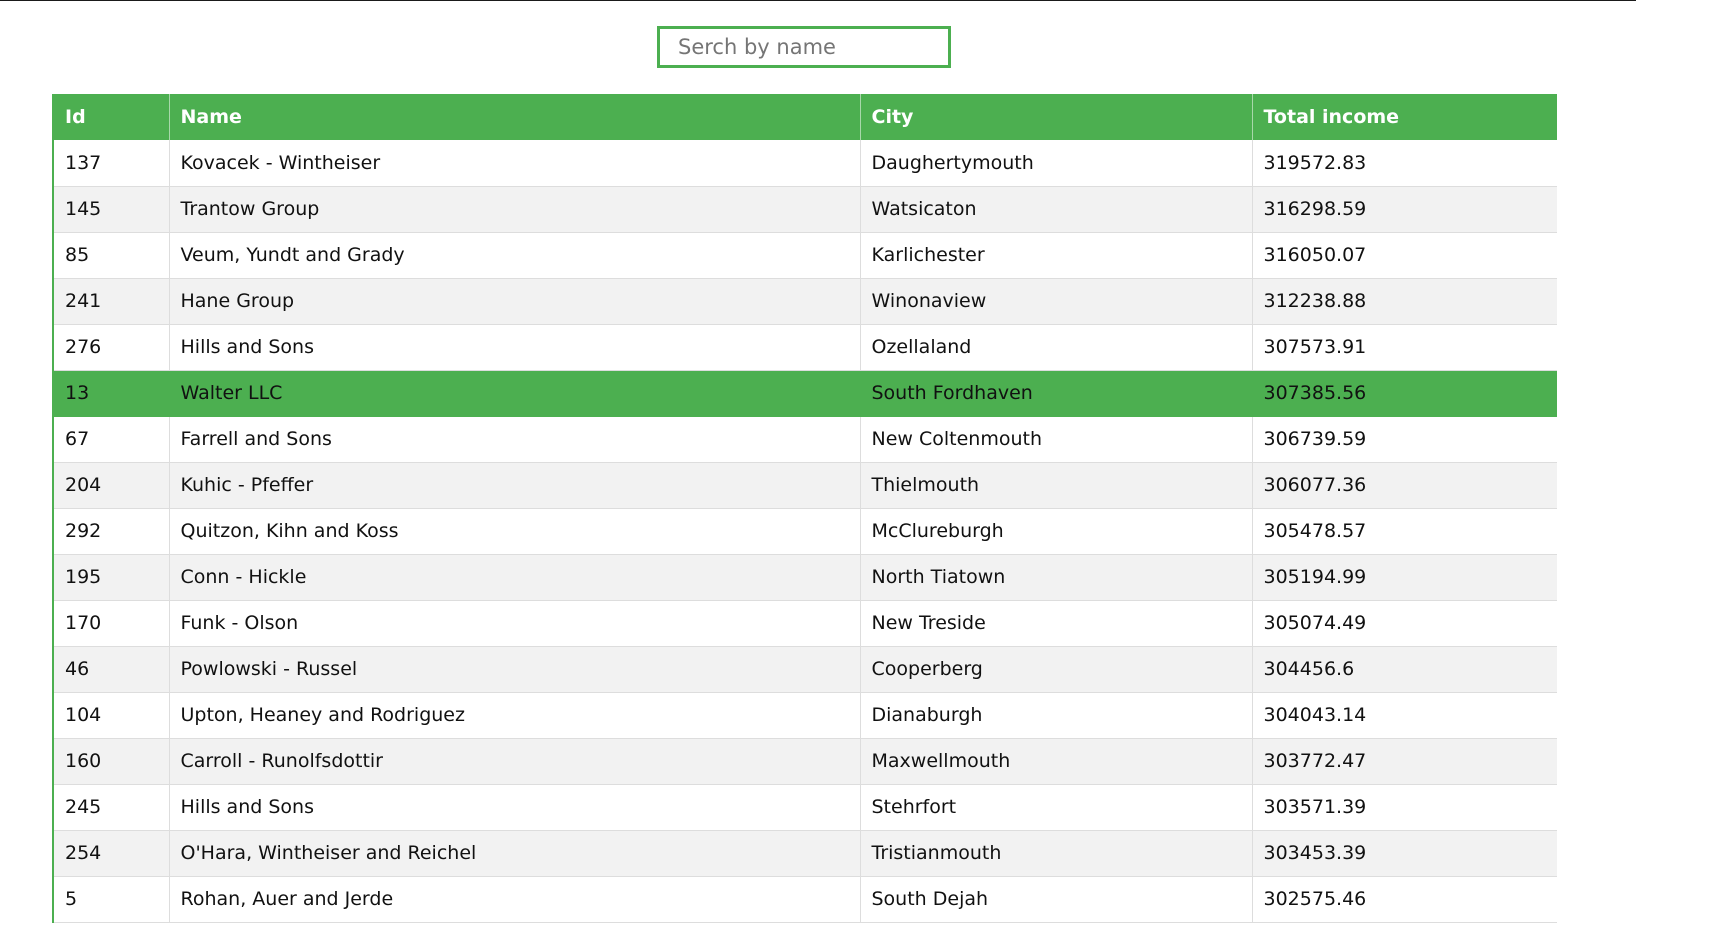 The image size is (1729, 934). I want to click on cell-name: Carroll - Runolfsdottir, so click(515, 761).